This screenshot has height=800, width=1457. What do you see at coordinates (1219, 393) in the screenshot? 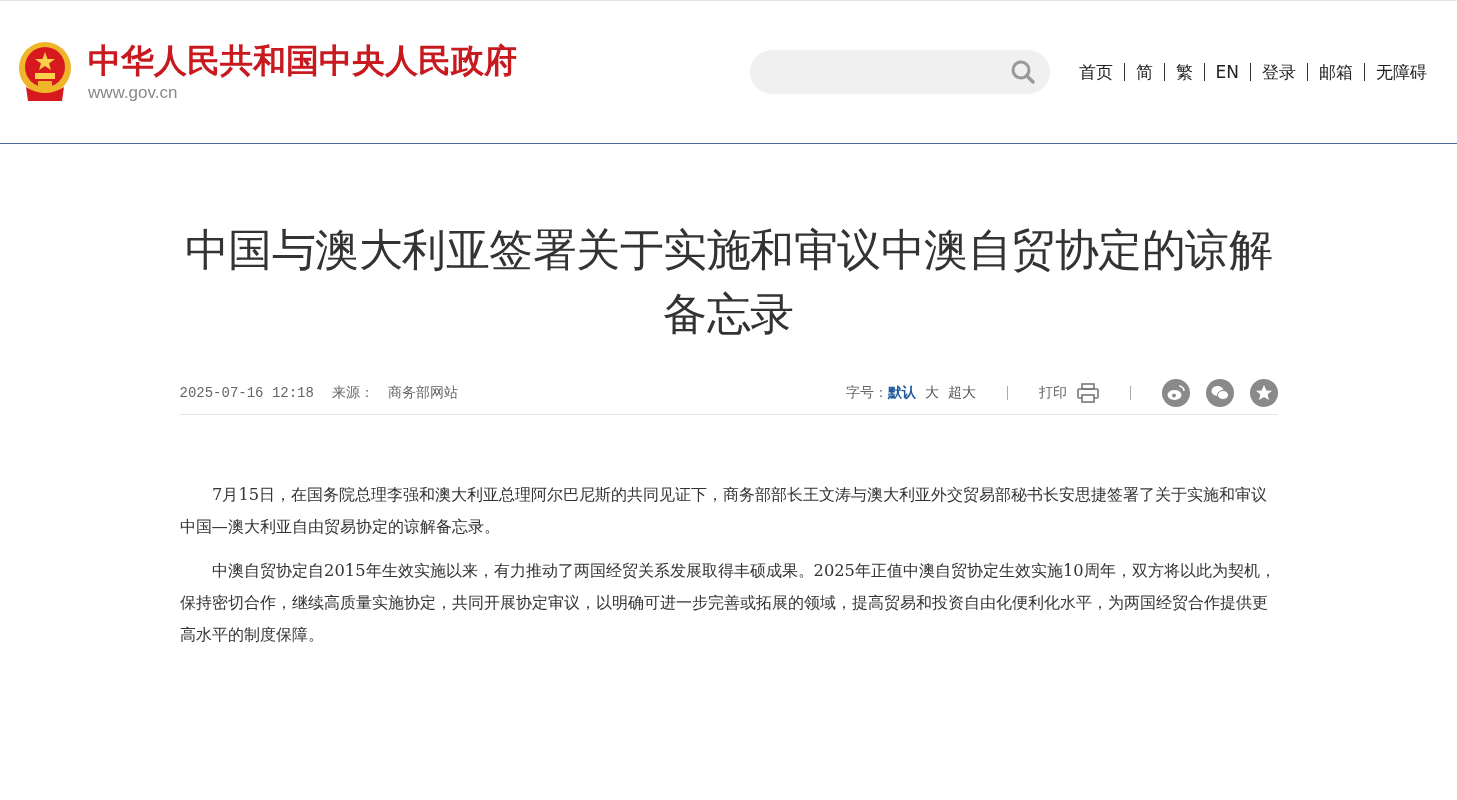
I see `wechat-share-icon` at bounding box center [1219, 393].